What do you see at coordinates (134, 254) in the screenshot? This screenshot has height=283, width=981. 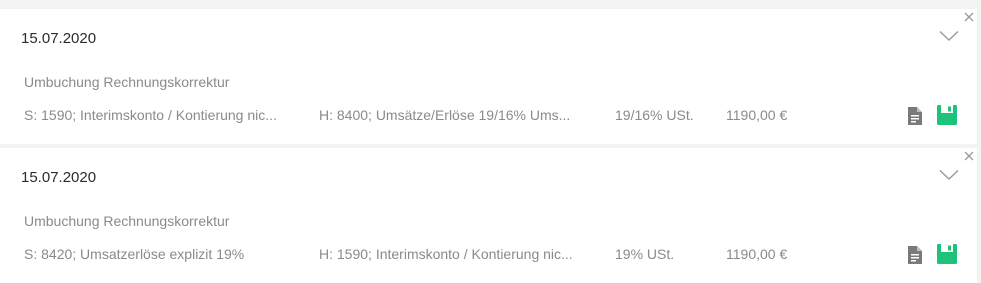 I see `soll-account: S: 8420; Umsatzerlöse explizit 19%` at bounding box center [134, 254].